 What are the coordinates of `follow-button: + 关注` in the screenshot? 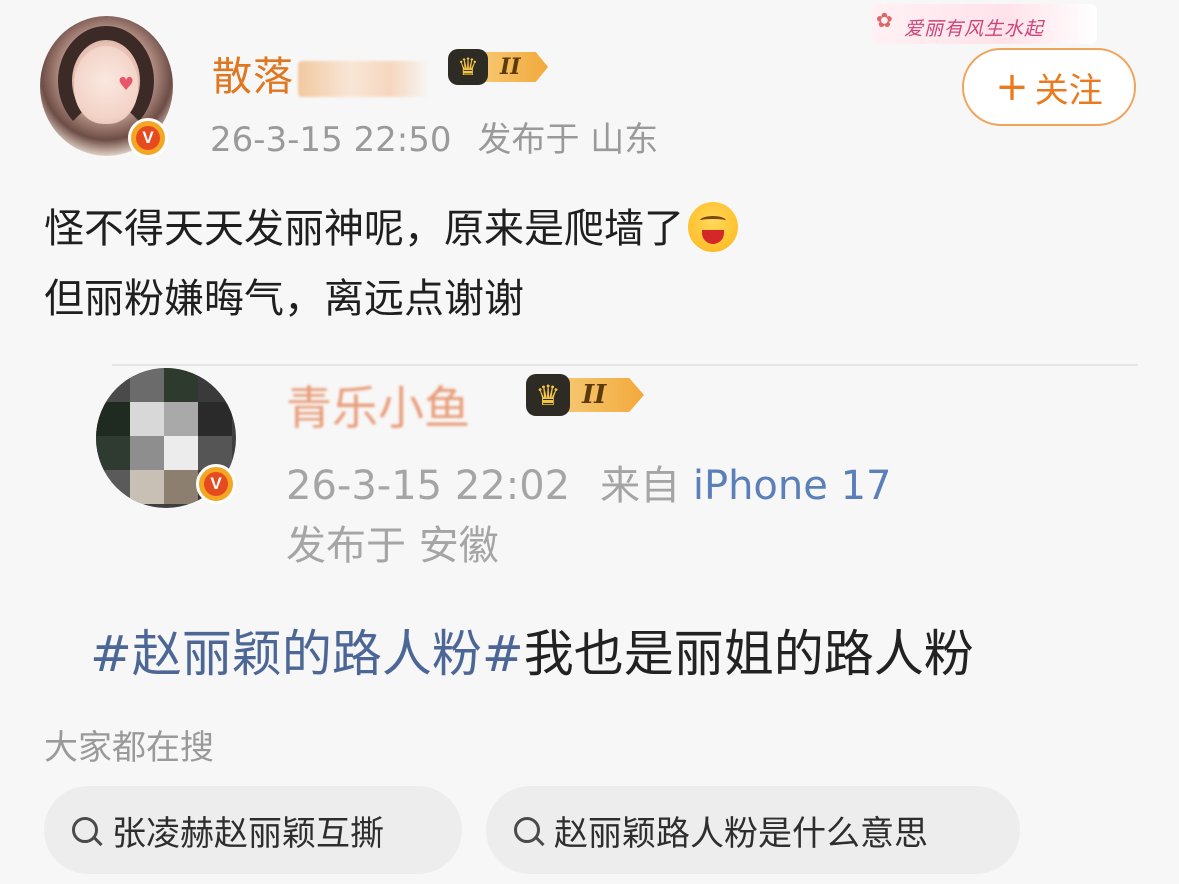 It's located at (1049, 87).